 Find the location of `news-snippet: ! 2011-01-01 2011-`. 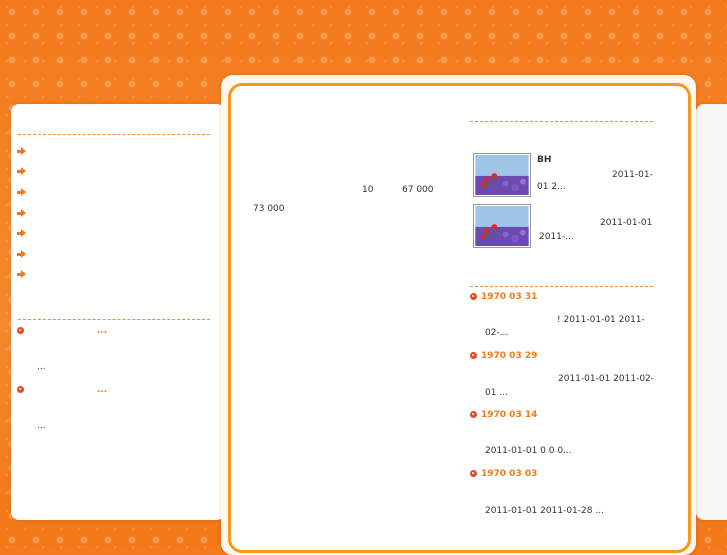

news-snippet: ! 2011-01-01 2011- is located at coordinates (601, 320).